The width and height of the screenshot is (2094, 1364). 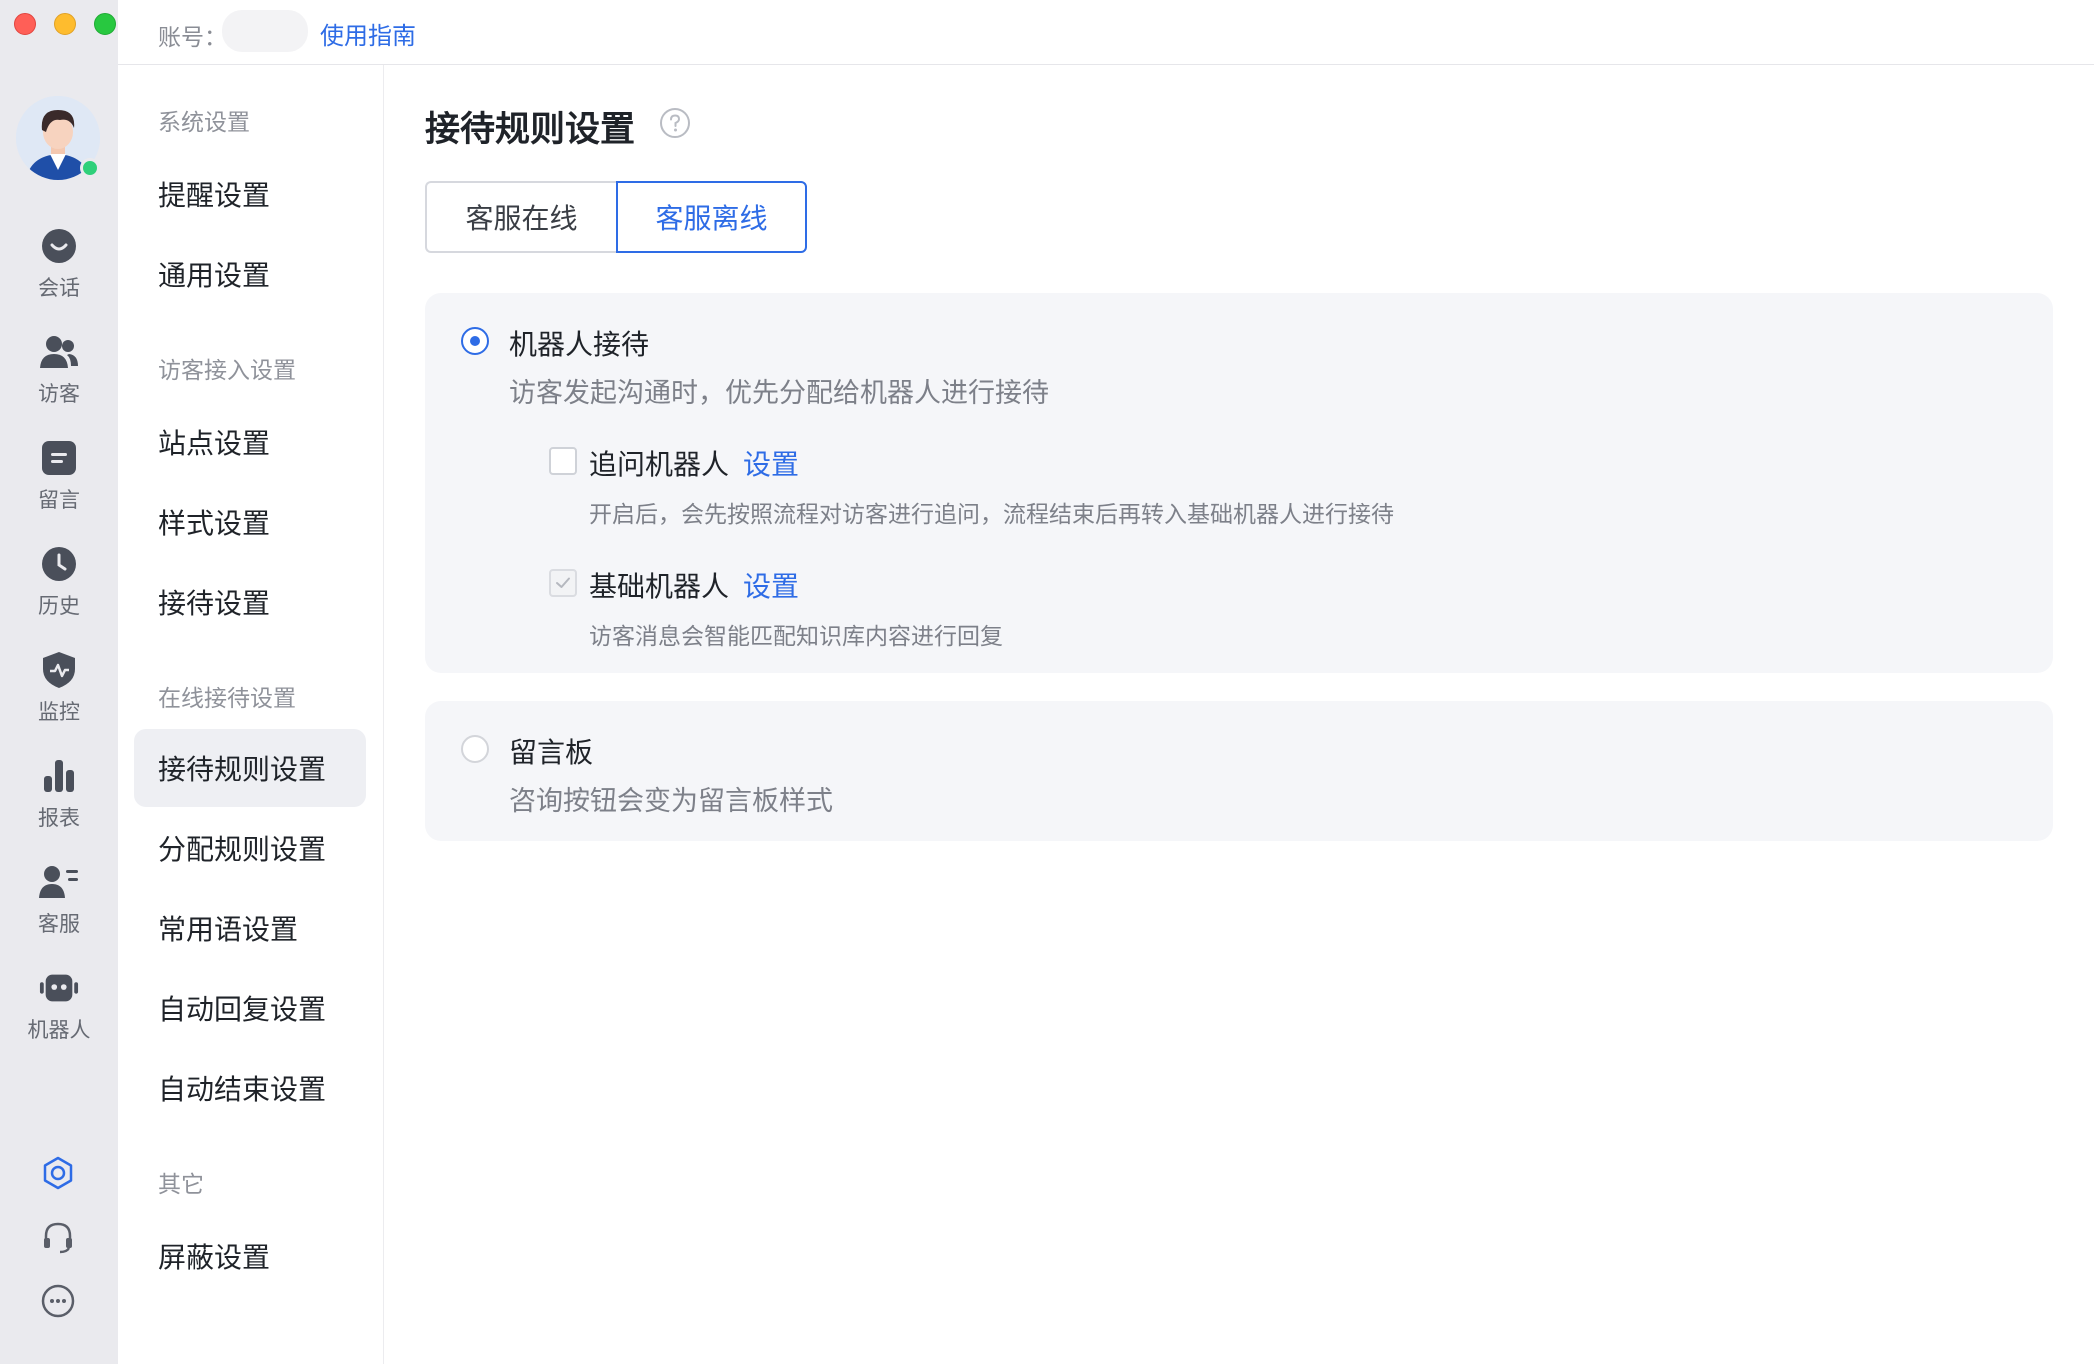 I want to click on rail-item-messages: 留言, so click(x=59, y=482).